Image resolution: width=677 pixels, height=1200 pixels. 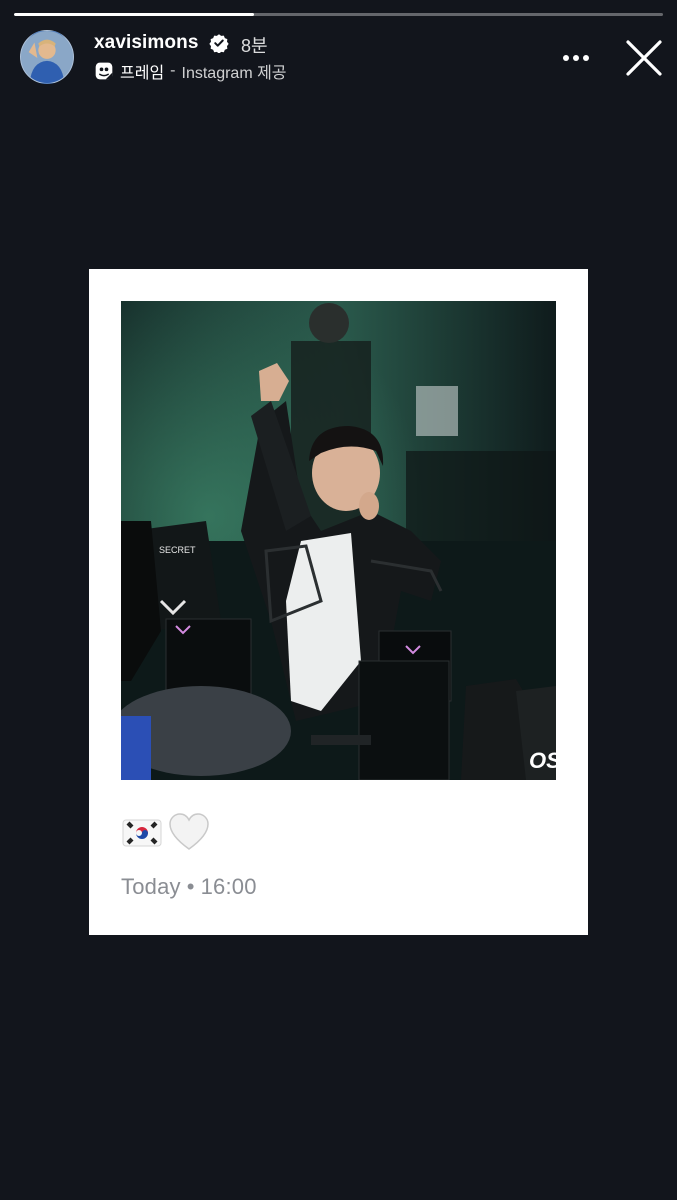 I want to click on caption-emoji-row, so click(x=166, y=833).